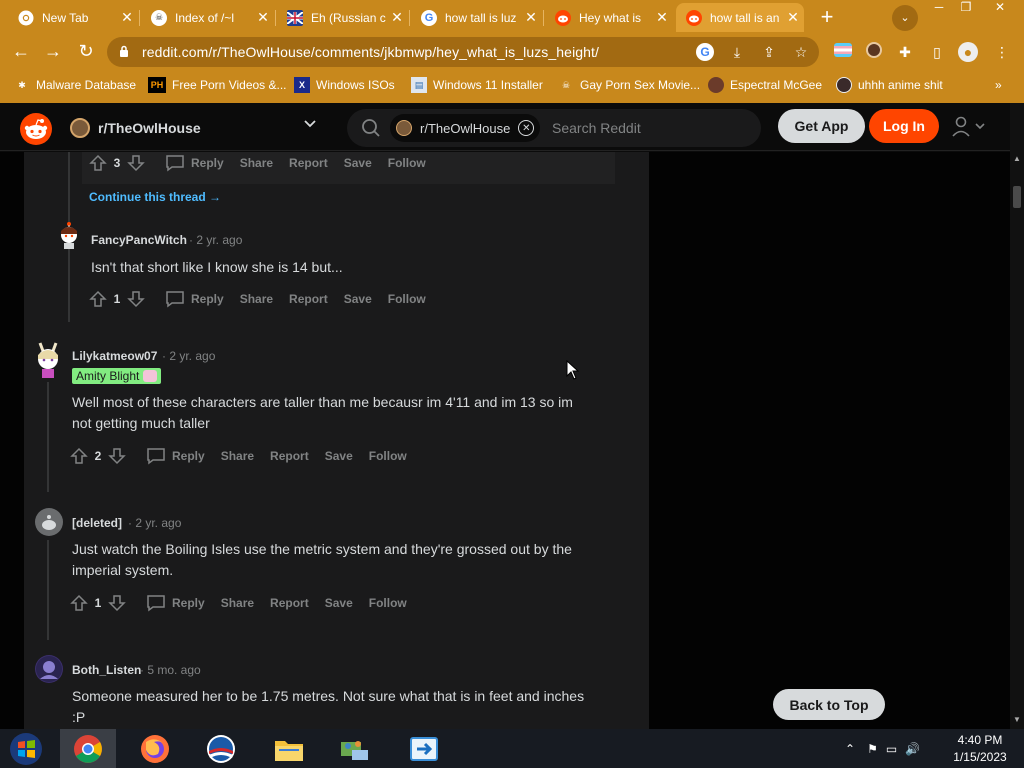 The height and width of the screenshot is (768, 1024). I want to click on taskbar-chrome, so click(88, 748).